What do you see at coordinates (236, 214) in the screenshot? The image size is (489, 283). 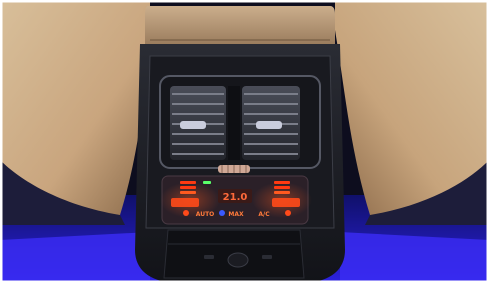 I see `max-button: MAX` at bounding box center [236, 214].